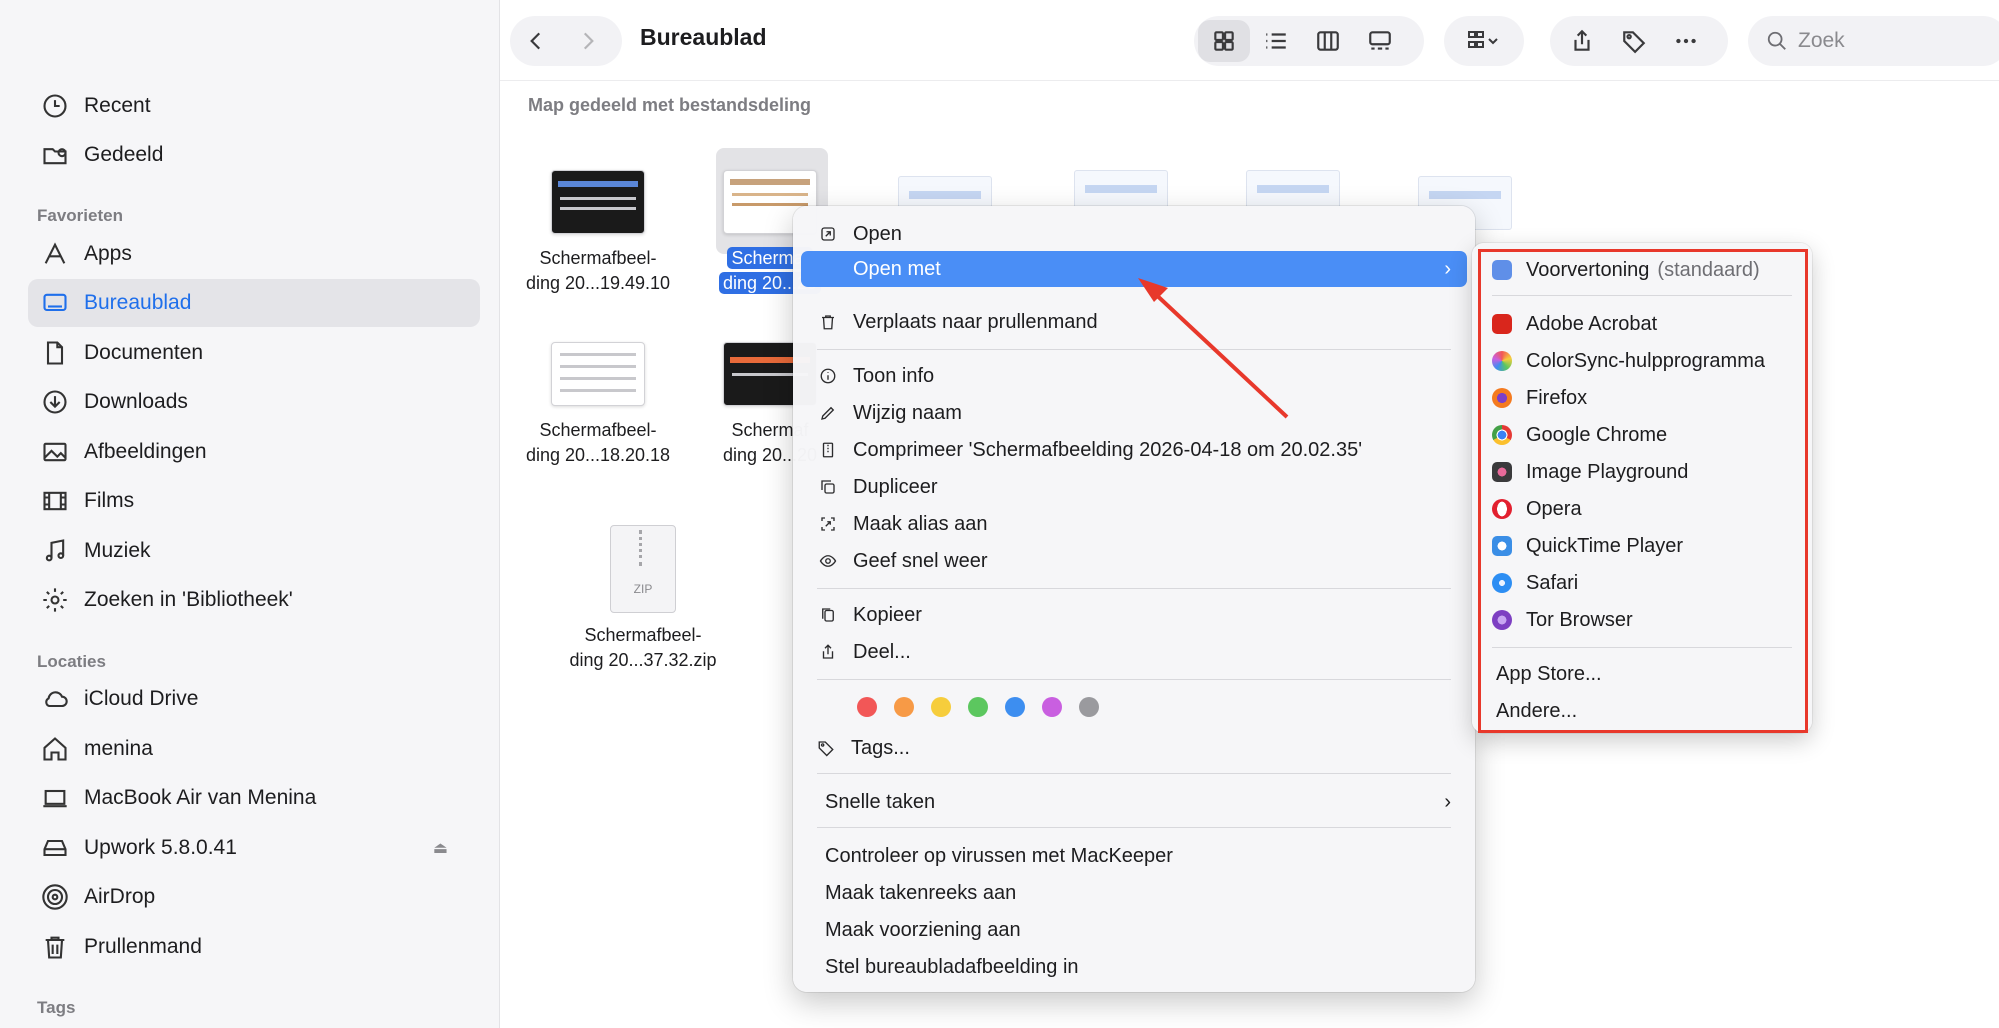 The width and height of the screenshot is (1999, 1028). I want to click on sidebar-item-library-search: Zoeken in 'Bibliotheek', so click(254, 600).